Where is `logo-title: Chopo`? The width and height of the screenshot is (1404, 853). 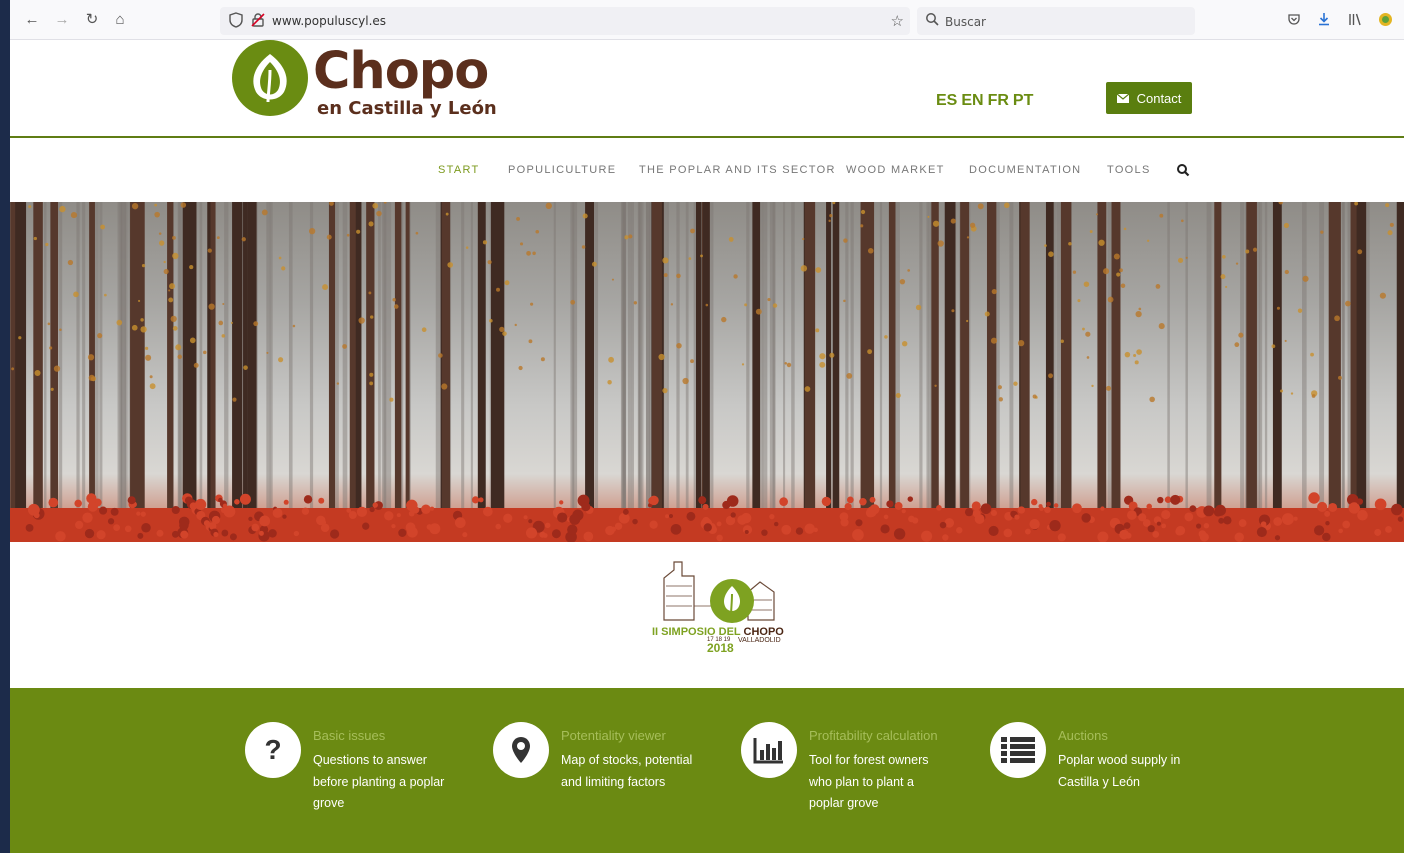
logo-title: Chopo is located at coordinates (401, 72).